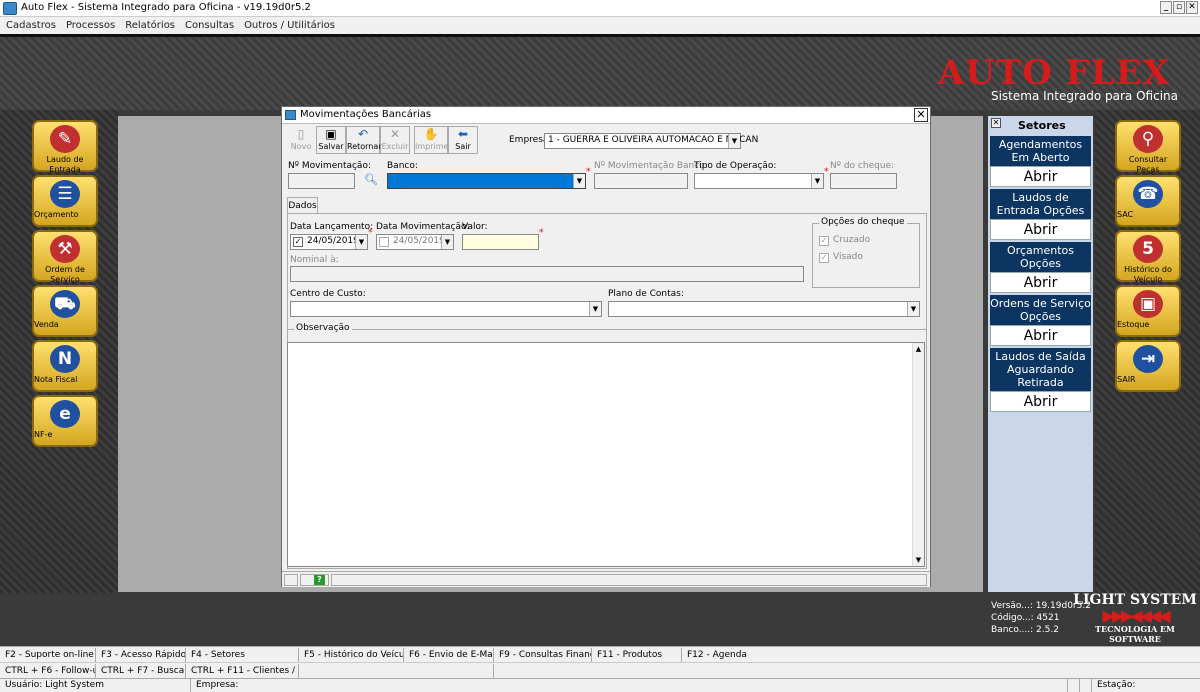  What do you see at coordinates (486, 181) in the screenshot?
I see `banco-select: ▼` at bounding box center [486, 181].